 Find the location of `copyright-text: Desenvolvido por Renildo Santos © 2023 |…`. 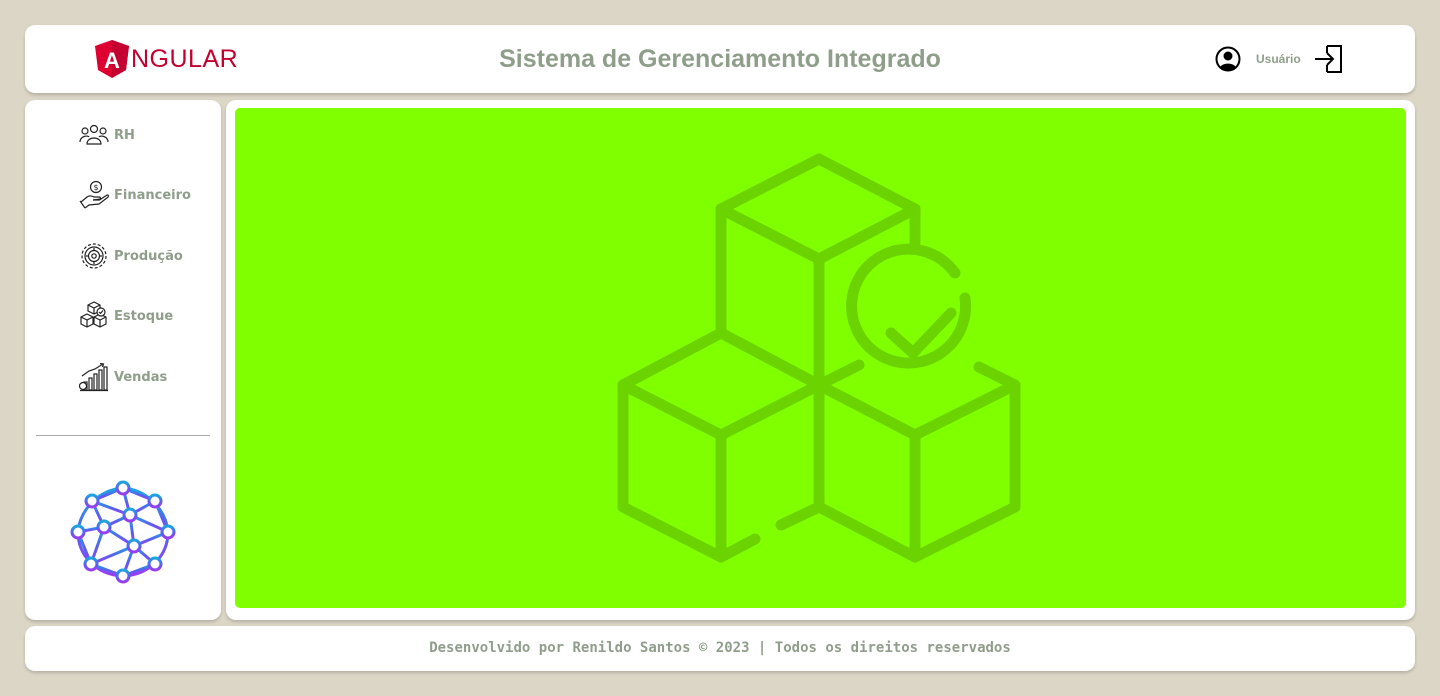

copyright-text: Desenvolvido por Renildo Santos © 2023 |… is located at coordinates (720, 648).